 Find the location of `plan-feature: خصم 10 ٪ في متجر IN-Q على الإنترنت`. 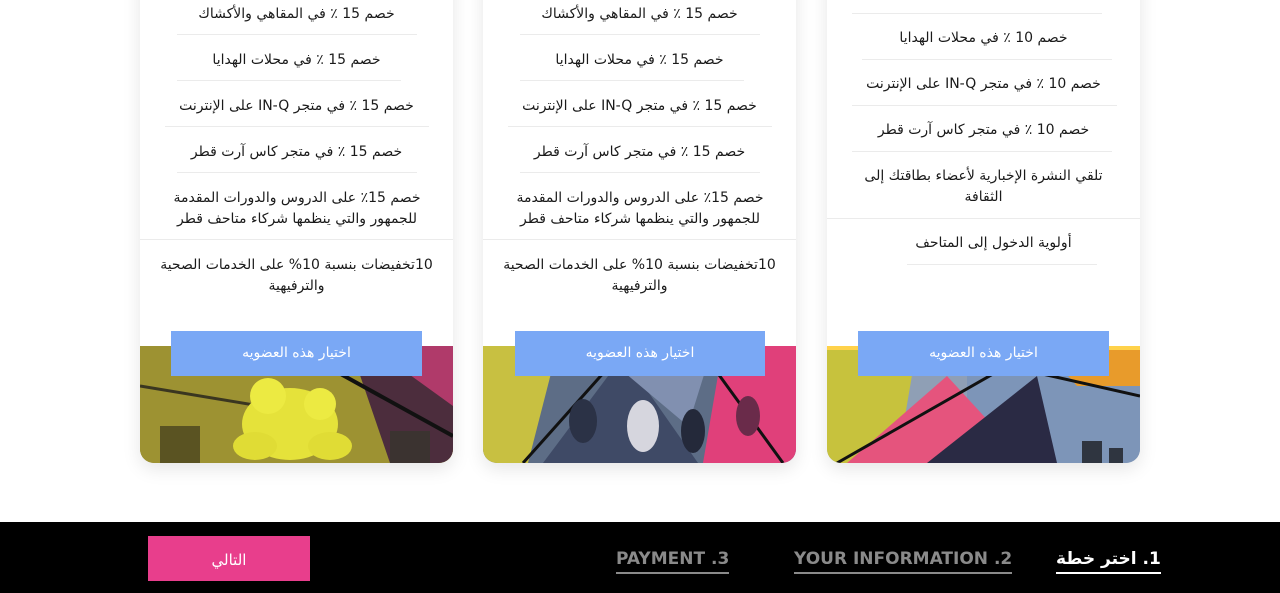

plan-feature: خصم 10 ٪ في متجر IN-Q على الإنترنت is located at coordinates (983, 84).